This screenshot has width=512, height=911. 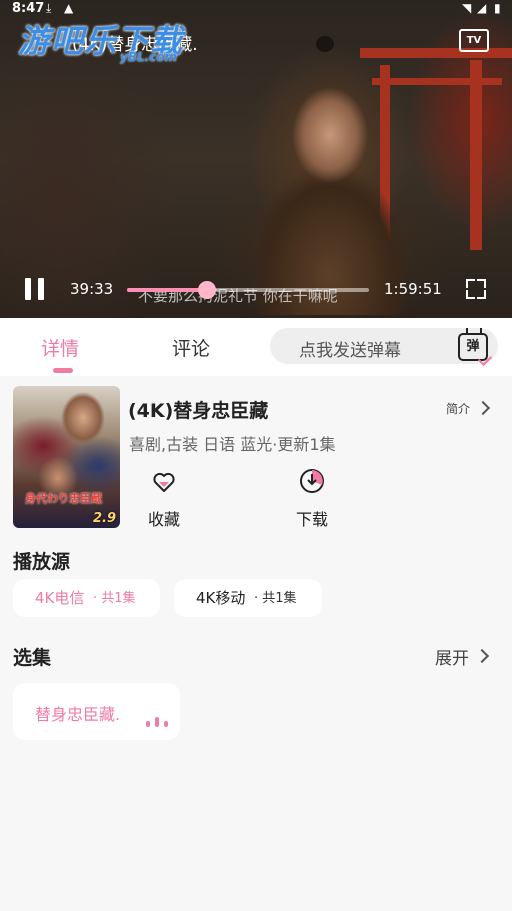 What do you see at coordinates (149, 57) in the screenshot?
I see `watermark-domain: yBL.com` at bounding box center [149, 57].